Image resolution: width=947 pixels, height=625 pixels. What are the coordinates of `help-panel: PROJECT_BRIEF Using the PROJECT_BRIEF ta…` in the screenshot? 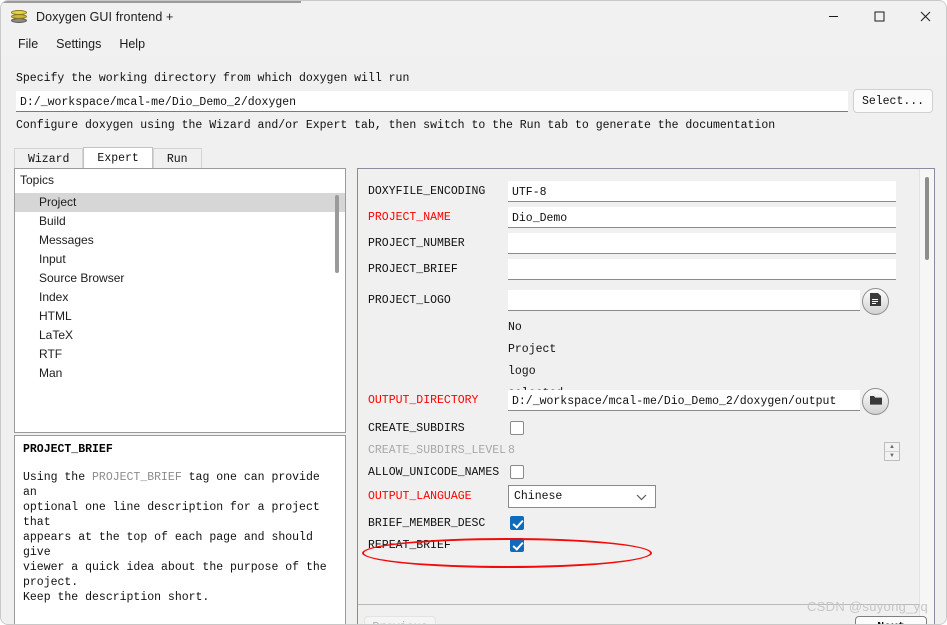 It's located at (180, 529).